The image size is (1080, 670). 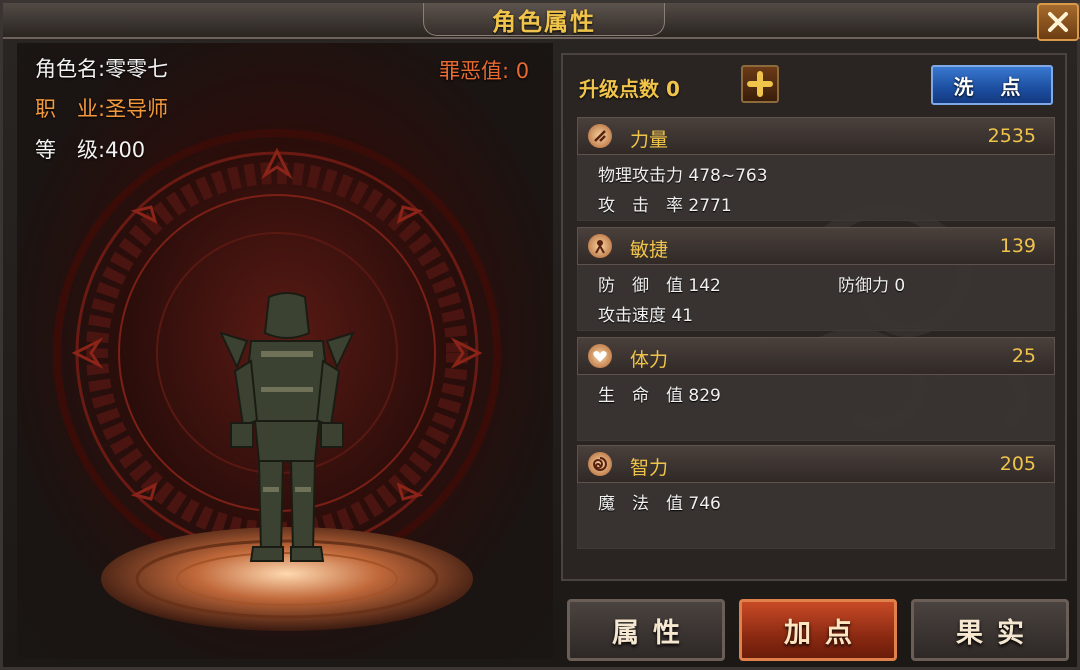 I want to click on character-class-row: 职 业:圣导师, so click(x=101, y=108).